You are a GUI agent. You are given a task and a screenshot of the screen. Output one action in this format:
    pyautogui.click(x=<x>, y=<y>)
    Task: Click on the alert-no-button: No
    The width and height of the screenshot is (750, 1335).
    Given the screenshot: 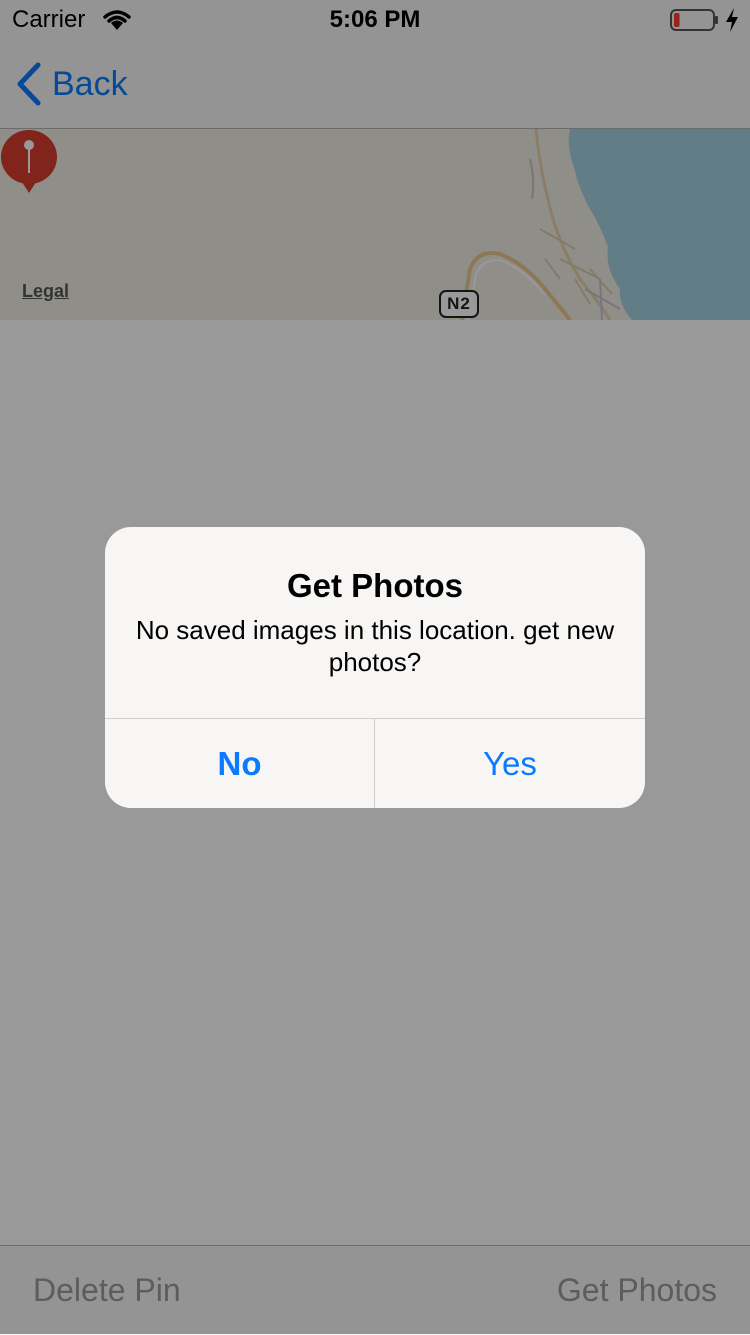 What is the action you would take?
    pyautogui.click(x=239, y=763)
    